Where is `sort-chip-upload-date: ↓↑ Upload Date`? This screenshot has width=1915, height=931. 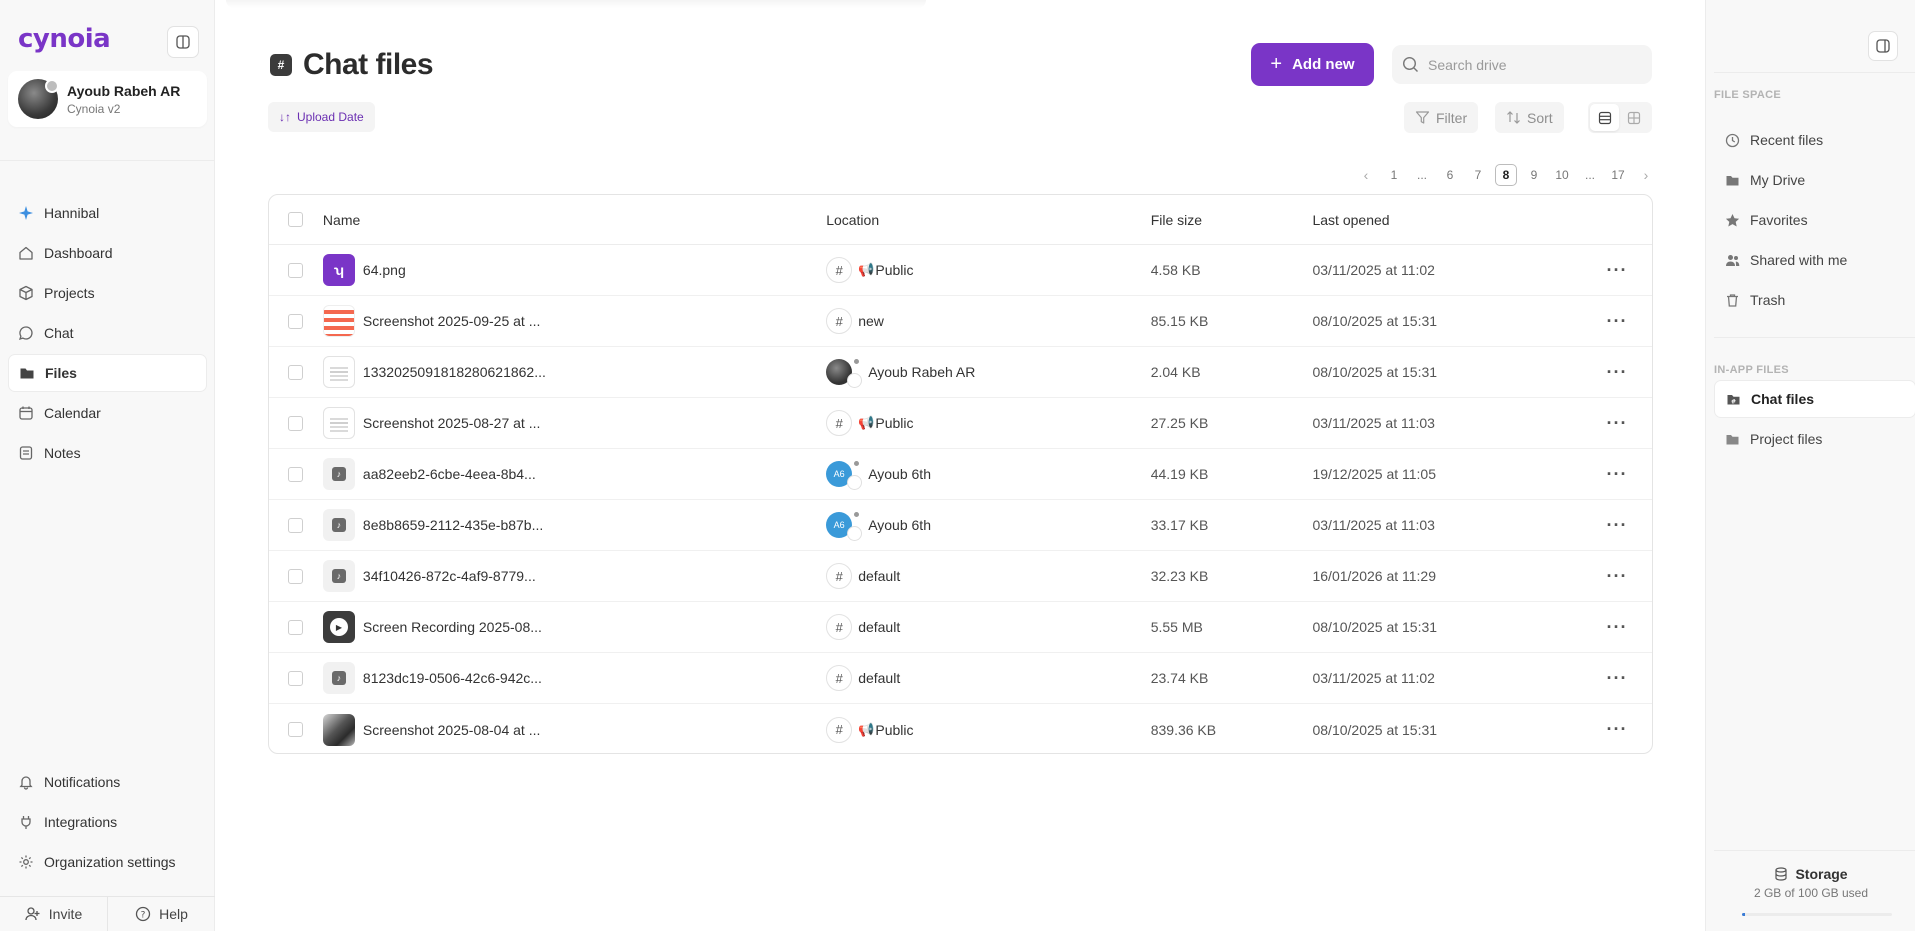
sort-chip-upload-date: ↓↑ Upload Date is located at coordinates (321, 117).